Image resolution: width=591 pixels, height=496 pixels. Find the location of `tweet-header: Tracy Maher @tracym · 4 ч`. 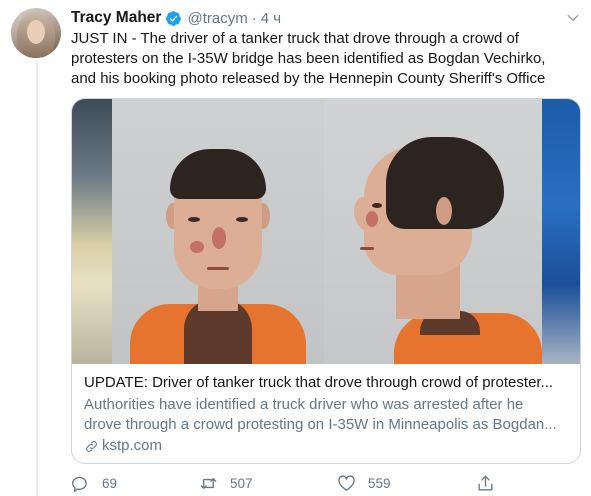

tweet-header: Tracy Maher @tracym · 4 ч is located at coordinates (176, 18).